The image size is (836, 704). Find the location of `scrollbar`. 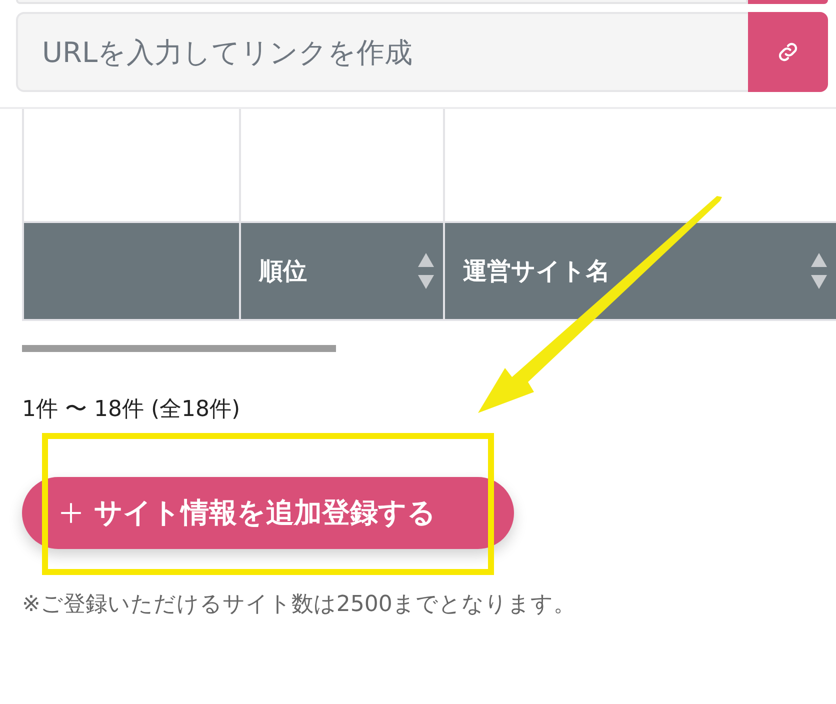

scrollbar is located at coordinates (179, 348).